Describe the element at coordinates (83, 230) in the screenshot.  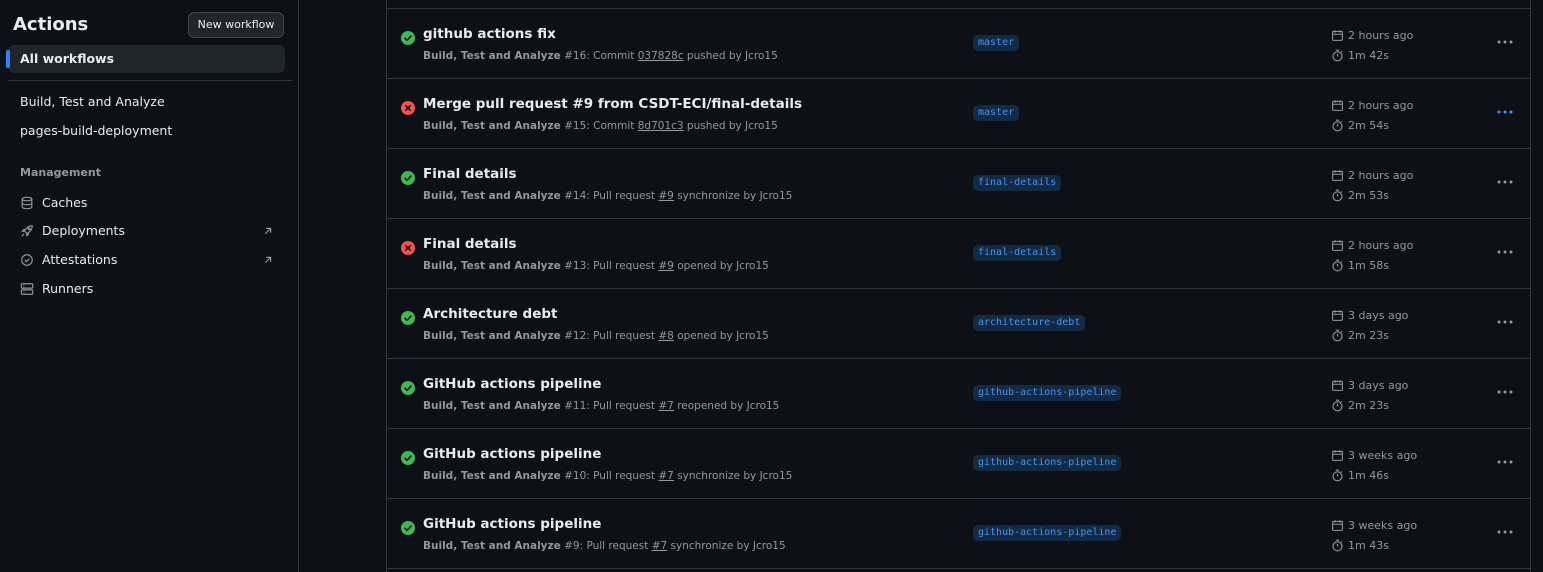
I see `sidebar-item-label: Deployments` at that location.